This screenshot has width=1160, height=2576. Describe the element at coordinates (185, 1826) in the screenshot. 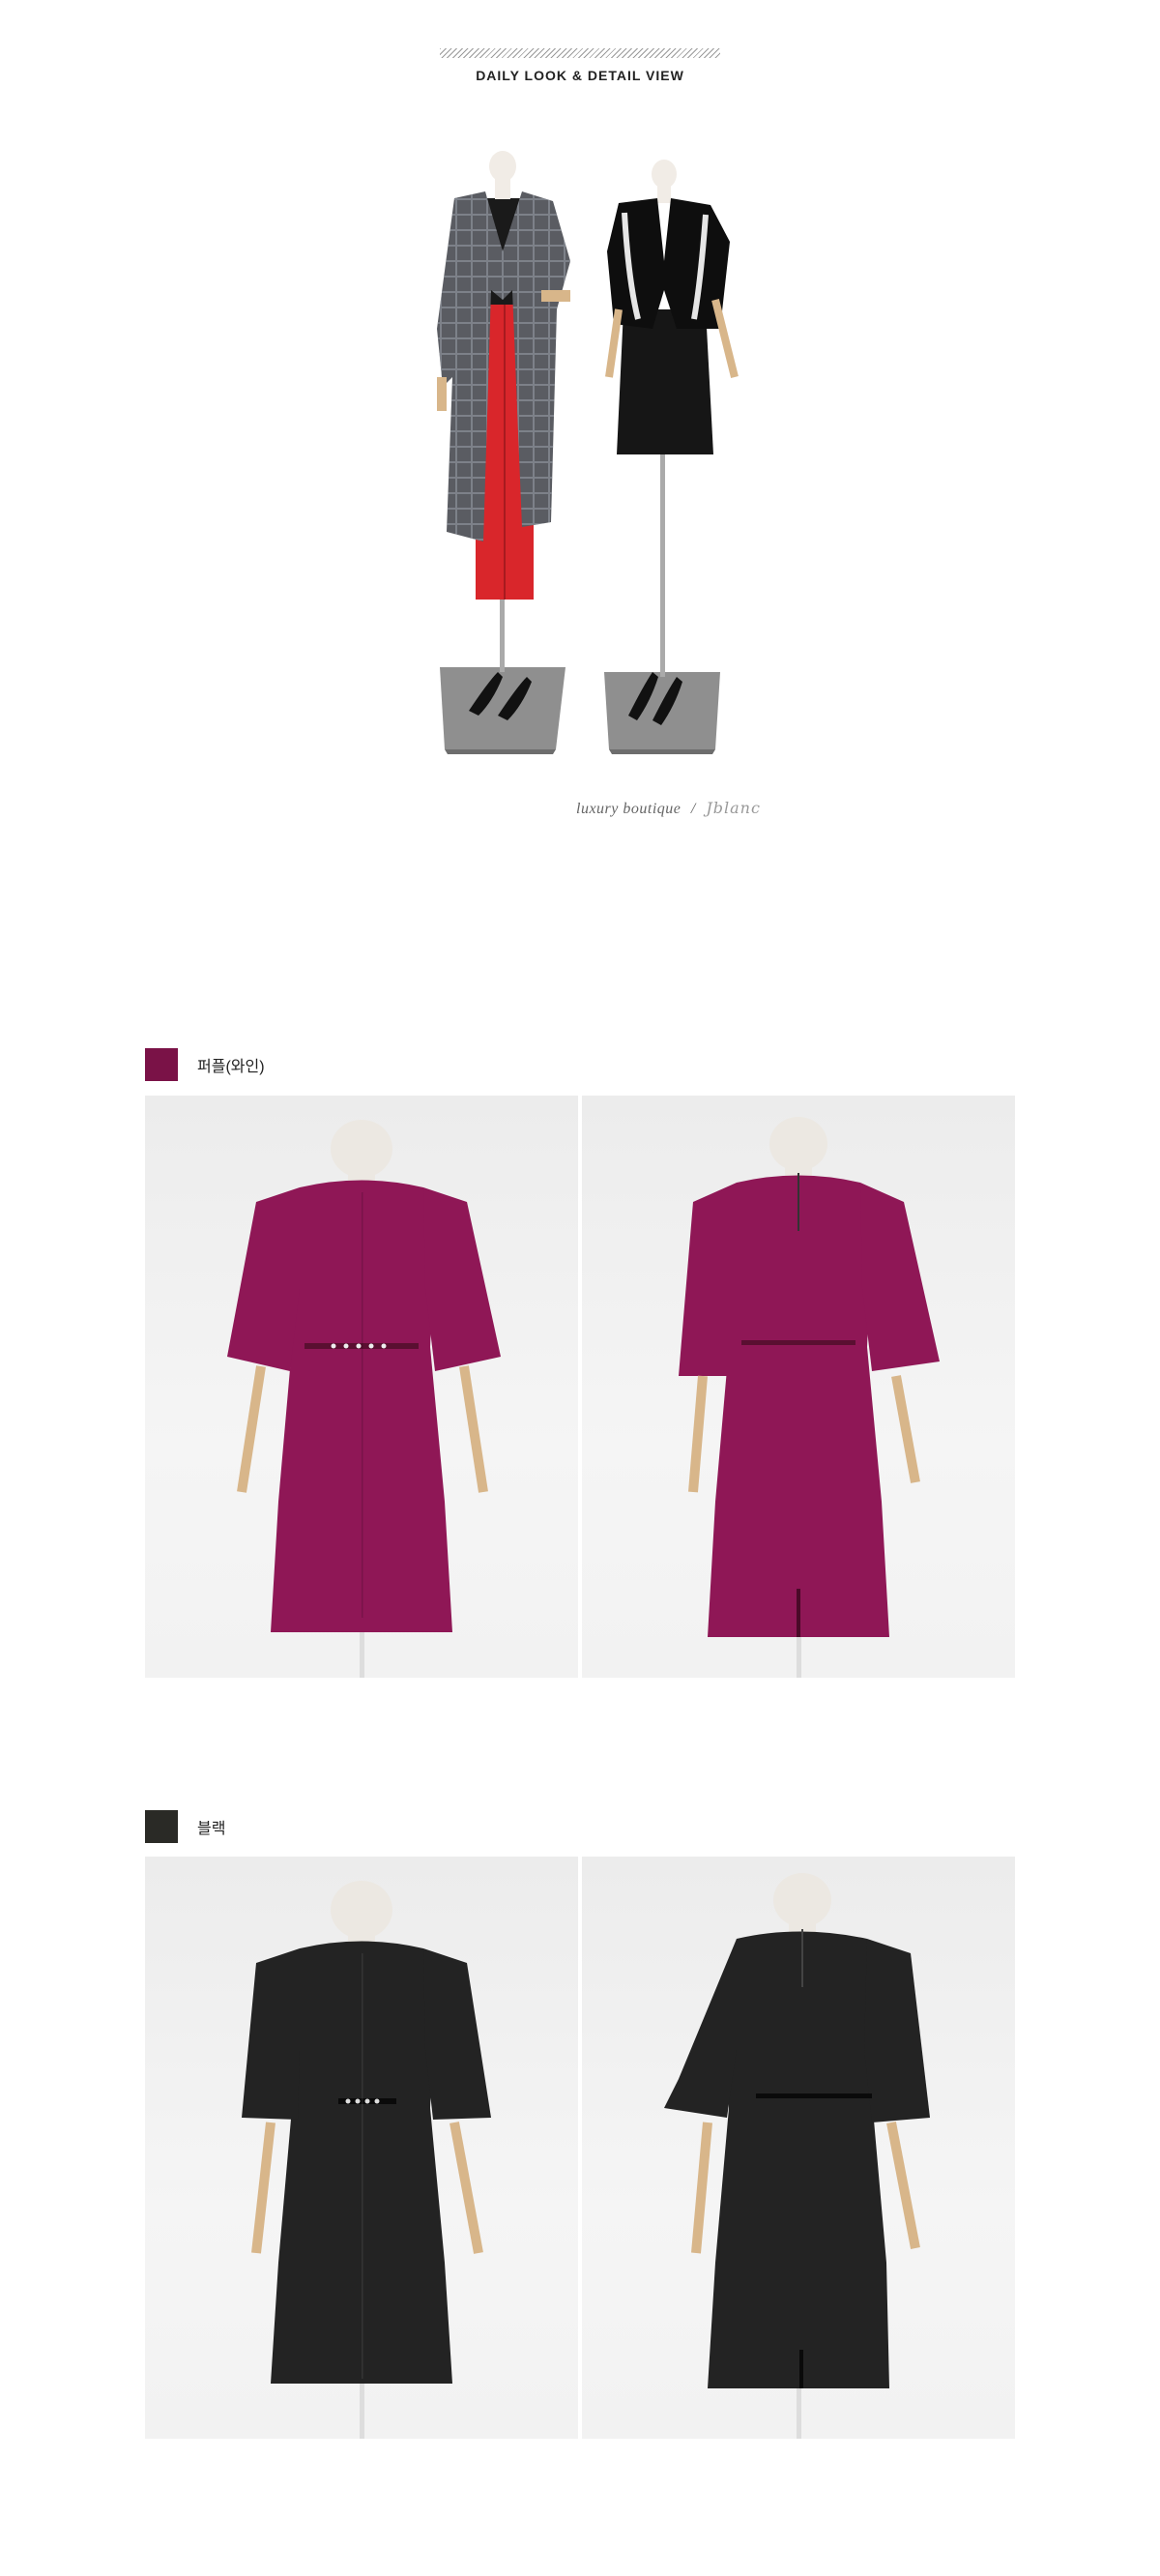

I see `color-option-black: 블랙` at that location.